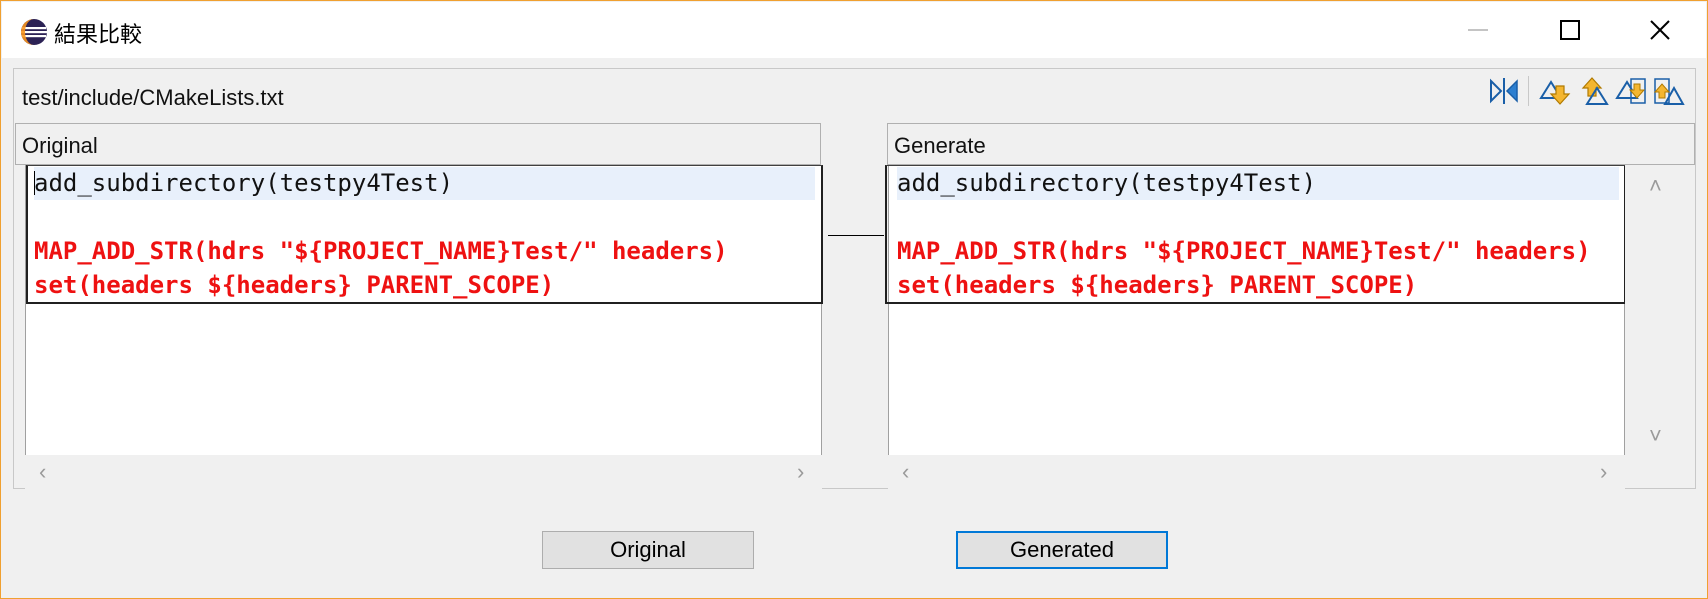  Describe the element at coordinates (1655, 186) in the screenshot. I see `scroll-up-icon: ˄` at that location.